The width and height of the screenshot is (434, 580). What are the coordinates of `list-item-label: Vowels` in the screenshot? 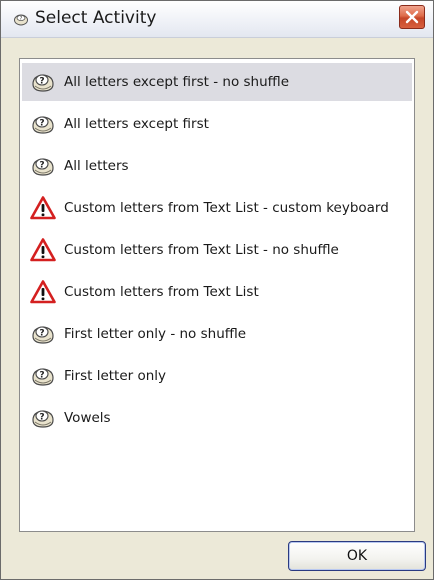 It's located at (87, 418).